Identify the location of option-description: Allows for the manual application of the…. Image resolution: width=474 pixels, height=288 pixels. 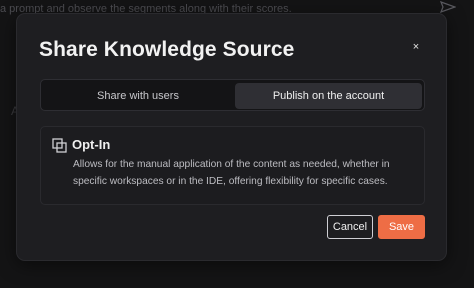
(231, 173).